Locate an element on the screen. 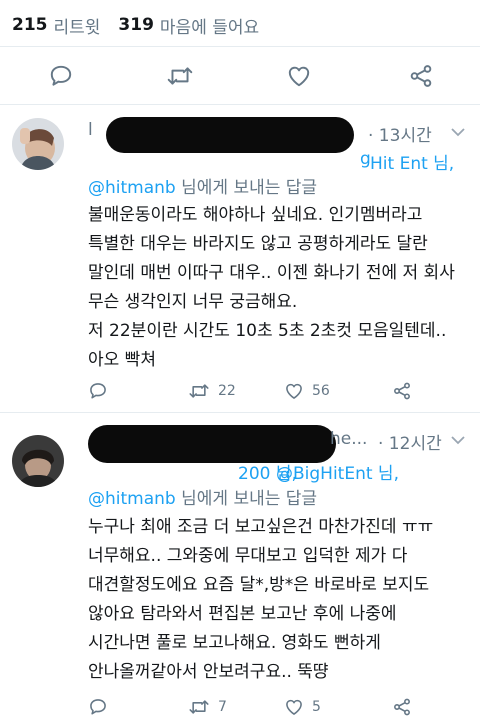  retweet-button: 22 is located at coordinates (212, 391).